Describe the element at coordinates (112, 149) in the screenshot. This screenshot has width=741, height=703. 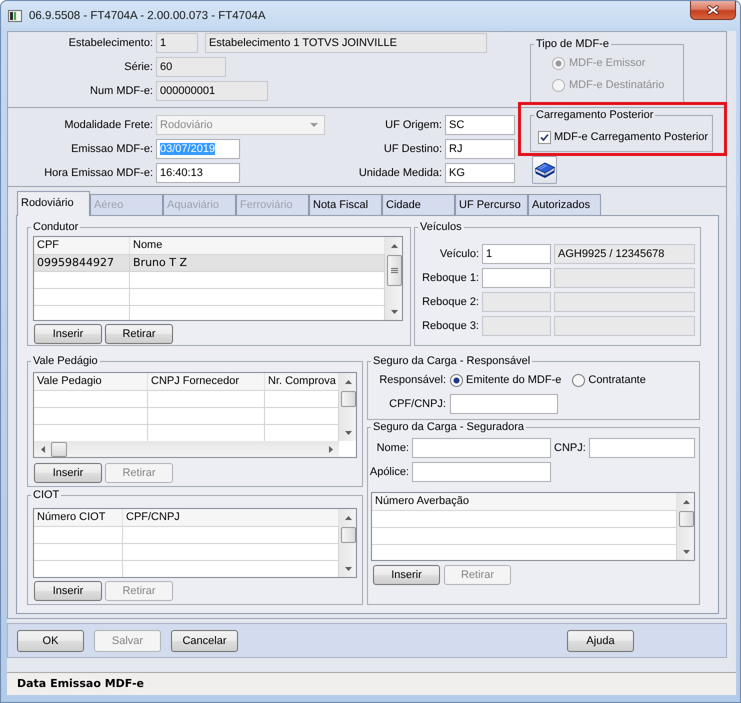
I see `field-label: Emissao MDF-e:` at that location.